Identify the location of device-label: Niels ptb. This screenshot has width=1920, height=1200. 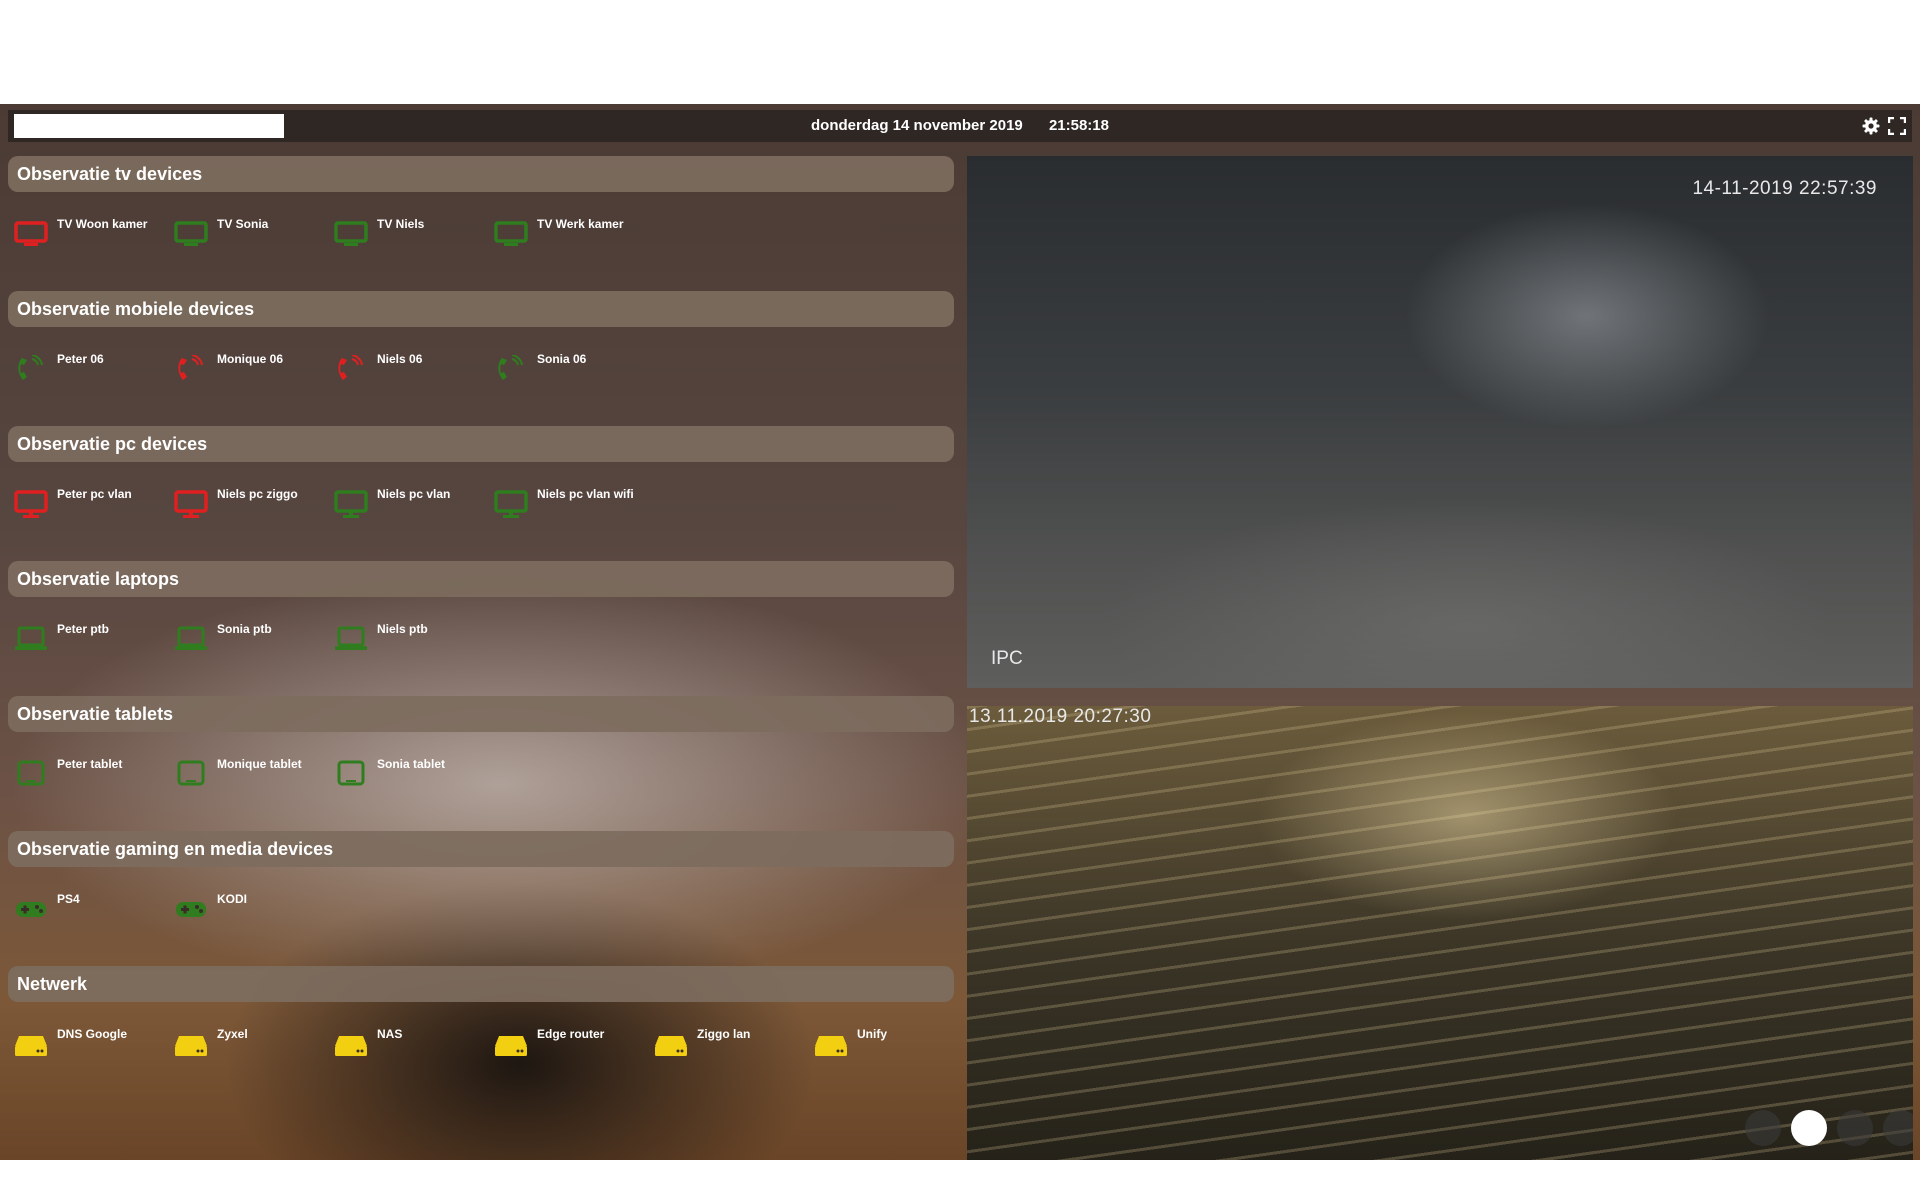
(402, 629).